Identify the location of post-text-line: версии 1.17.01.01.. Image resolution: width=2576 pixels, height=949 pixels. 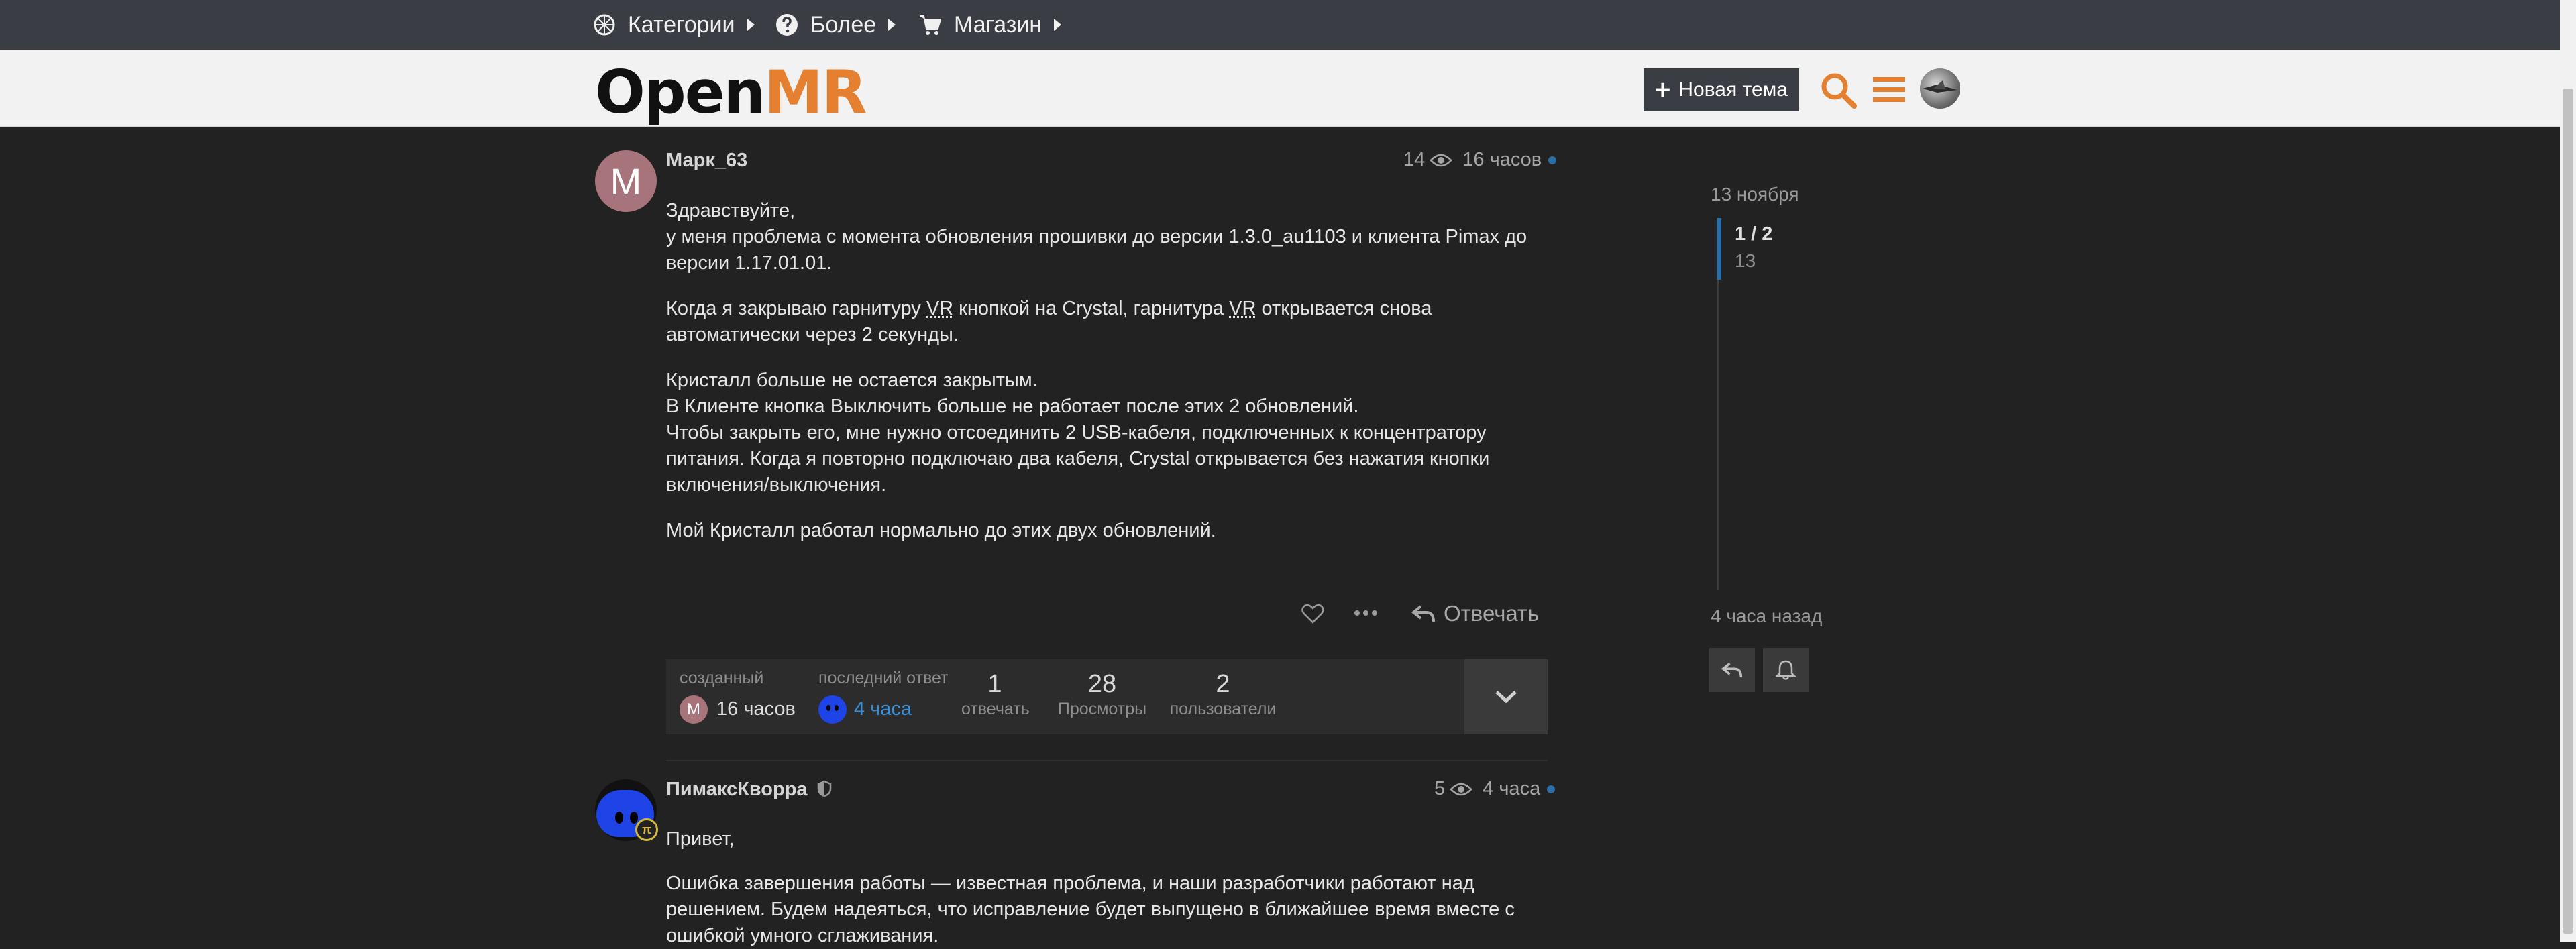
(749, 263).